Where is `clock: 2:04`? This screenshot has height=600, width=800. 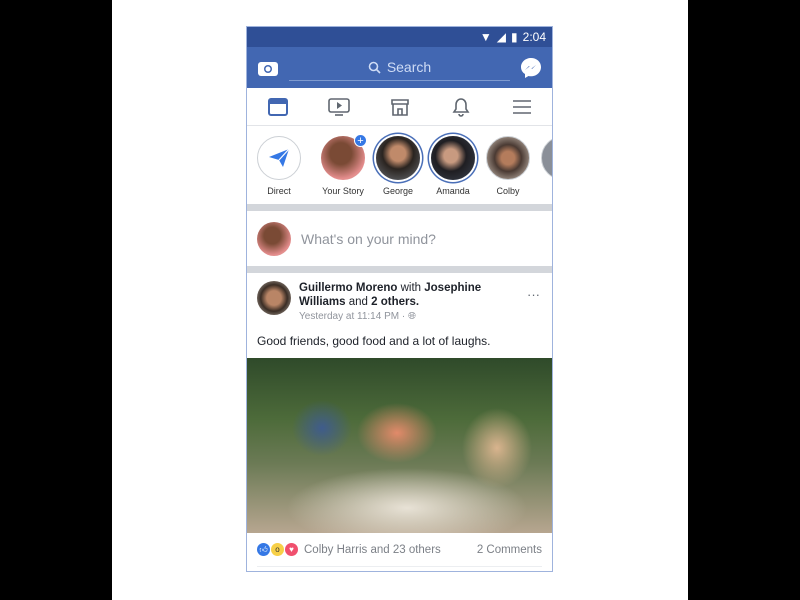
clock: 2:04 is located at coordinates (534, 37).